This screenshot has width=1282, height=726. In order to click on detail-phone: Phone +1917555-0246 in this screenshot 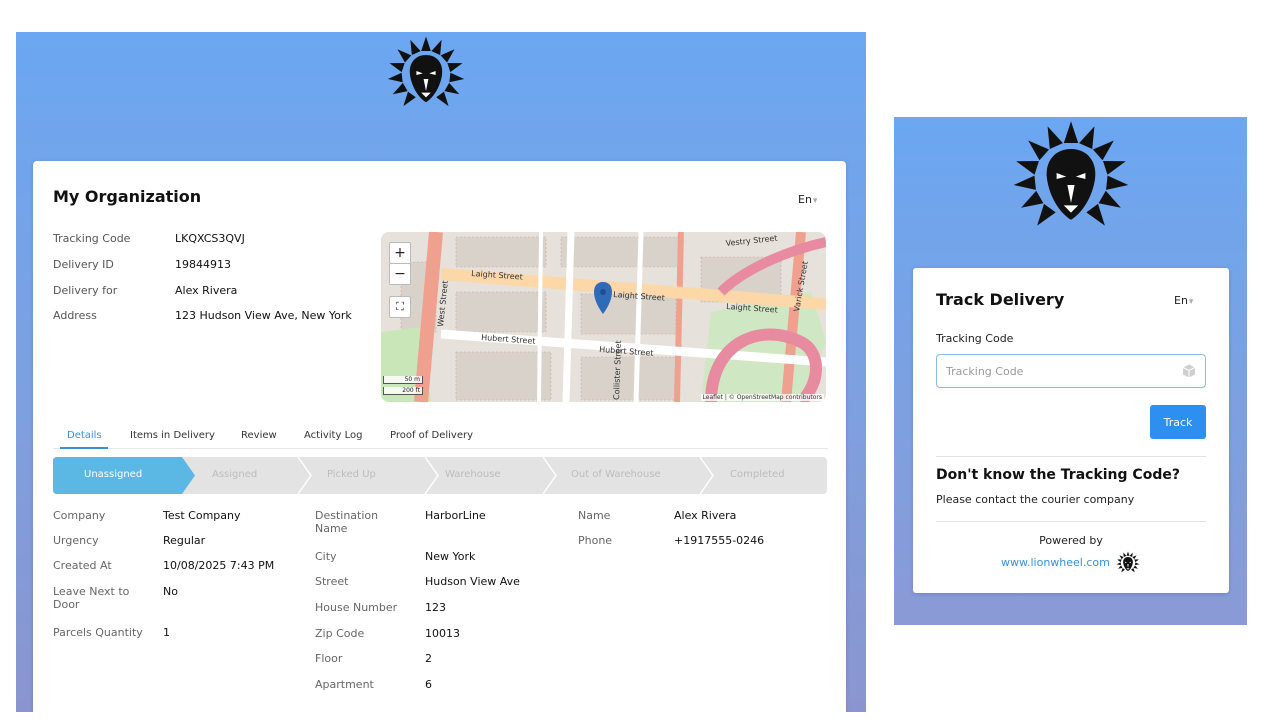, I will do `click(671, 540)`.